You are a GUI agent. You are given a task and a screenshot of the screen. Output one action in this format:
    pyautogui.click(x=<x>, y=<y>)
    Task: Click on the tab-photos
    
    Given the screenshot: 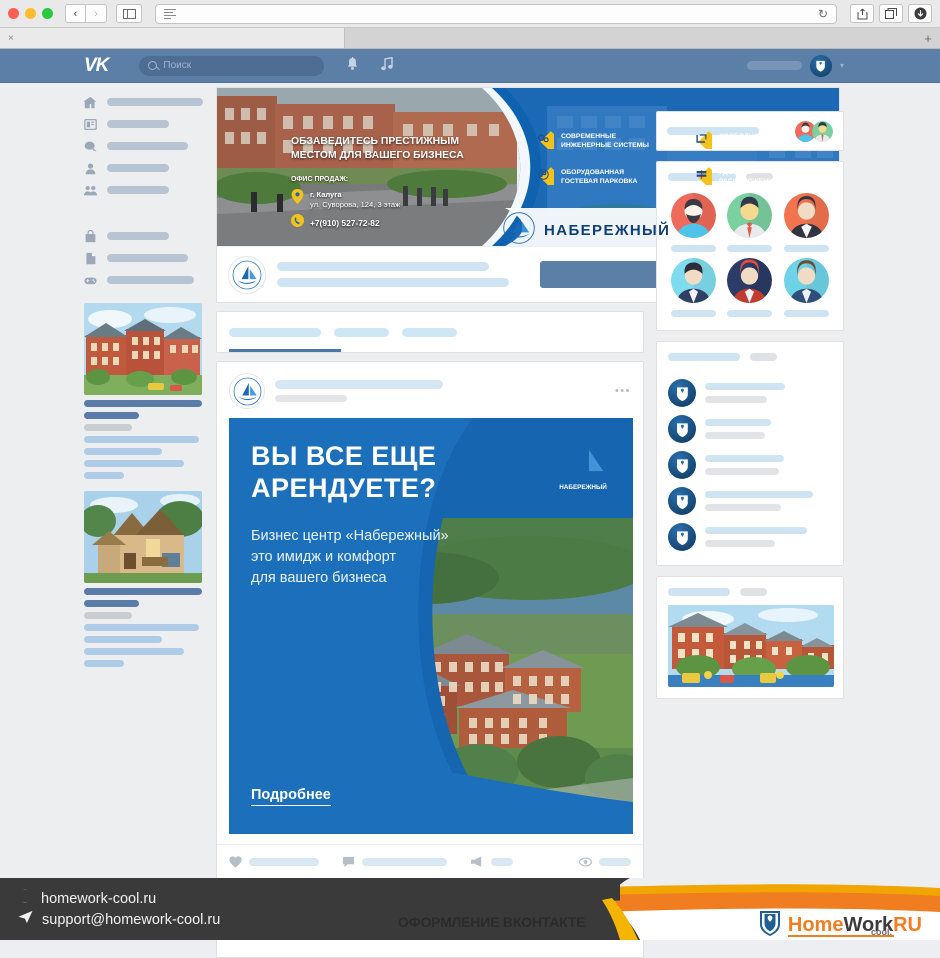 What is the action you would take?
    pyautogui.click(x=429, y=332)
    